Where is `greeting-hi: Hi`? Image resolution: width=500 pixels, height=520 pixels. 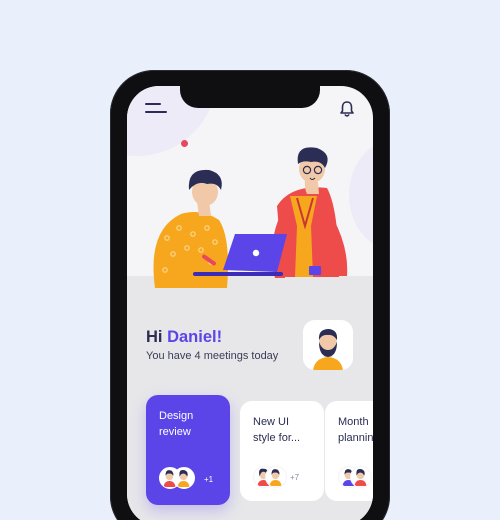
greeting-hi: Hi is located at coordinates (154, 337).